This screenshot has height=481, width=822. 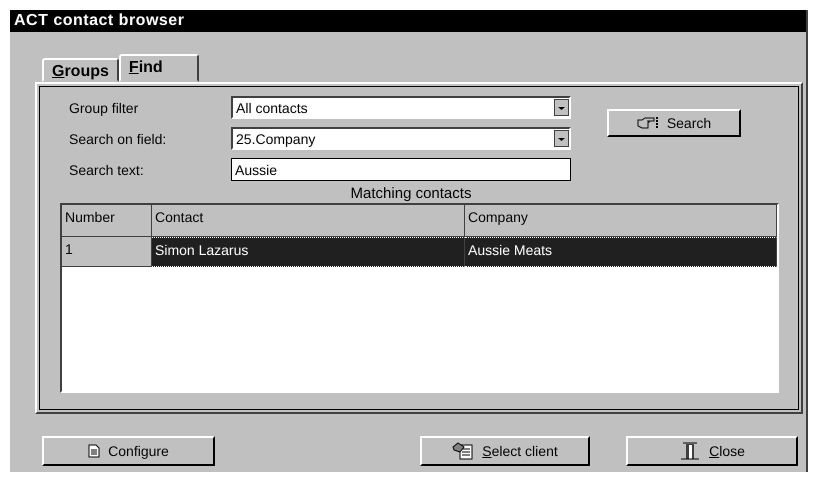 I want to click on dialog-button: Configure, so click(x=128, y=451).